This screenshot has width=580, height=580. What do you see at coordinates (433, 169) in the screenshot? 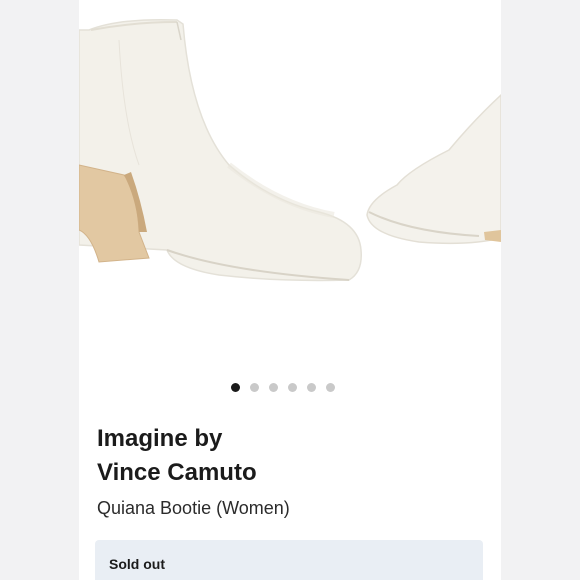
I see `boot-right` at bounding box center [433, 169].